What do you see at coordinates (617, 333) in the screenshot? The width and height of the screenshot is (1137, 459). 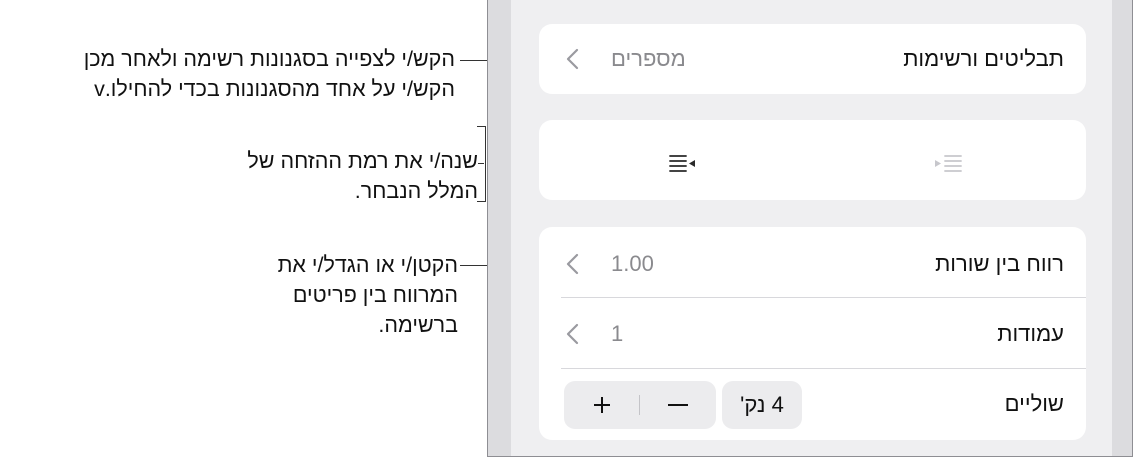 I see `columns-value: 1` at bounding box center [617, 333].